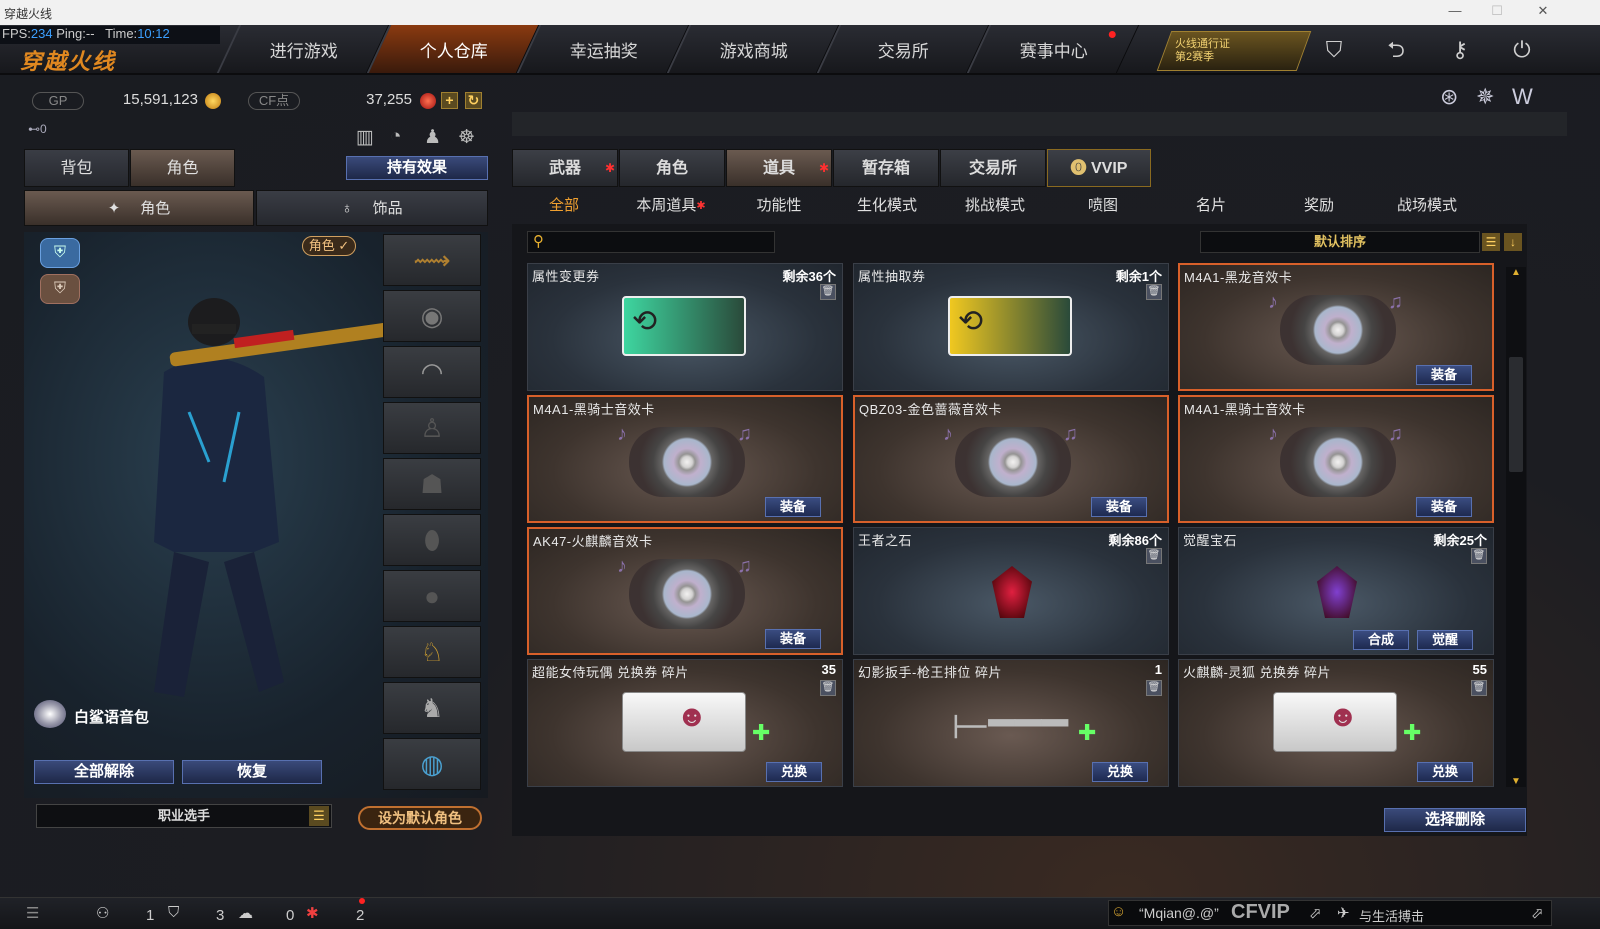  What do you see at coordinates (60, 253) in the screenshot?
I see `team-cf-icon: ⛨` at bounding box center [60, 253].